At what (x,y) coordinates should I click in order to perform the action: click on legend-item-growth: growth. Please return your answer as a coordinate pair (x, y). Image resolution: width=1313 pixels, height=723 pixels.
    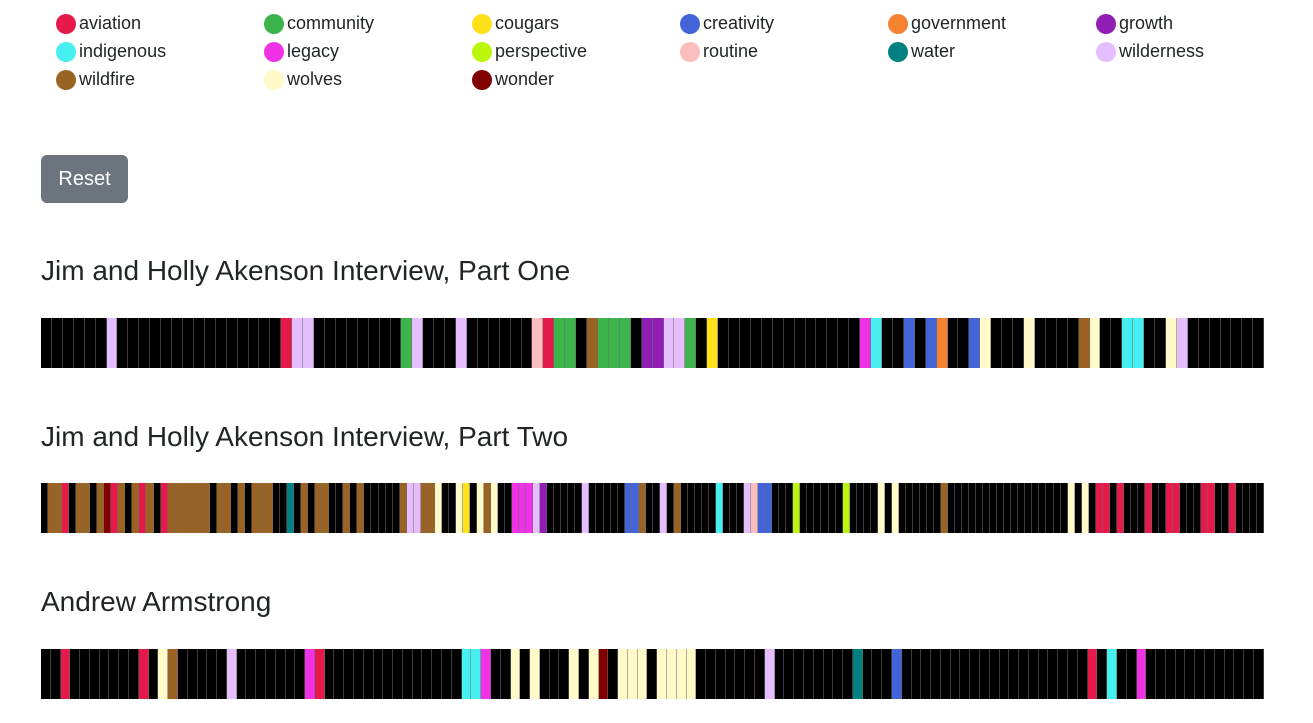
    Looking at the image, I should click on (1200, 23).